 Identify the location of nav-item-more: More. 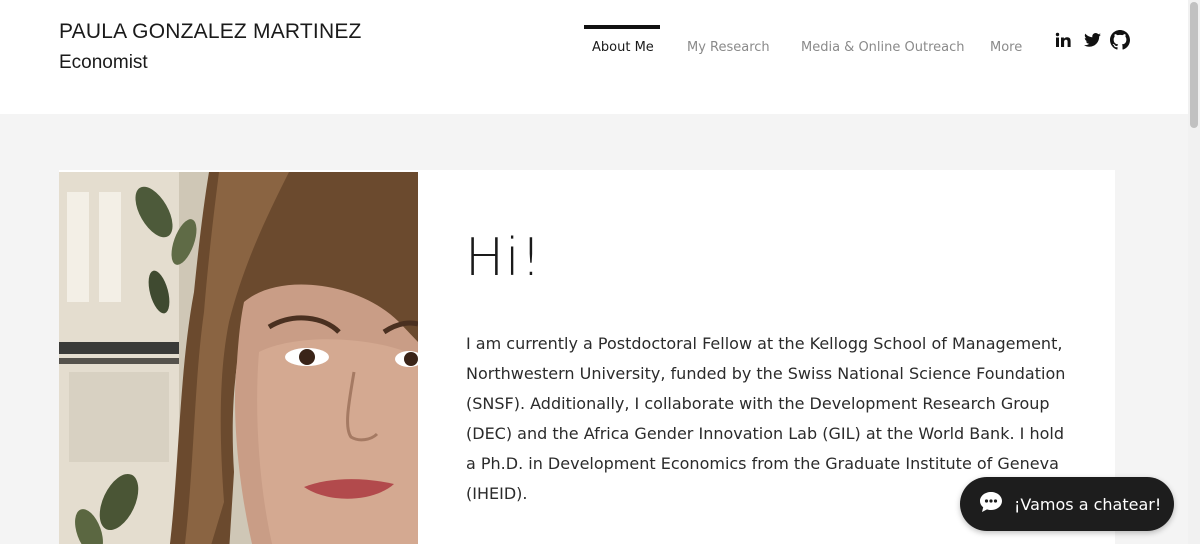
(1006, 47).